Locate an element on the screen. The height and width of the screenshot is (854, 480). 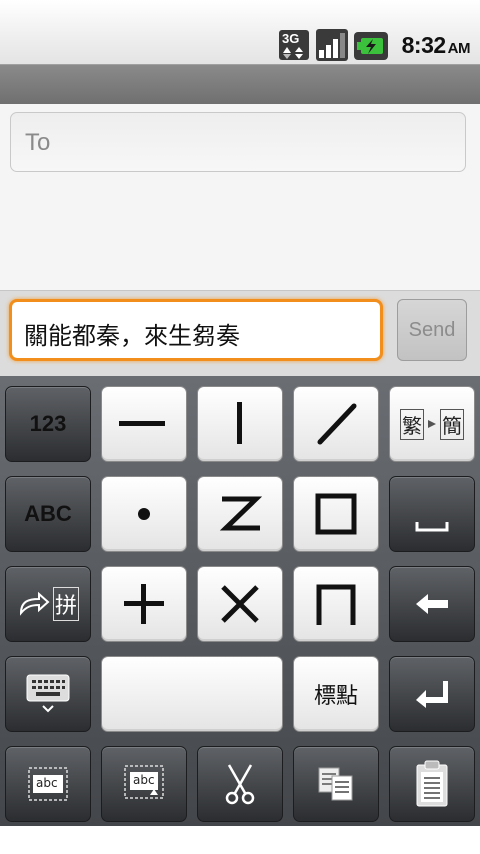
pinyin-switch-key: 拼 is located at coordinates (48, 604).